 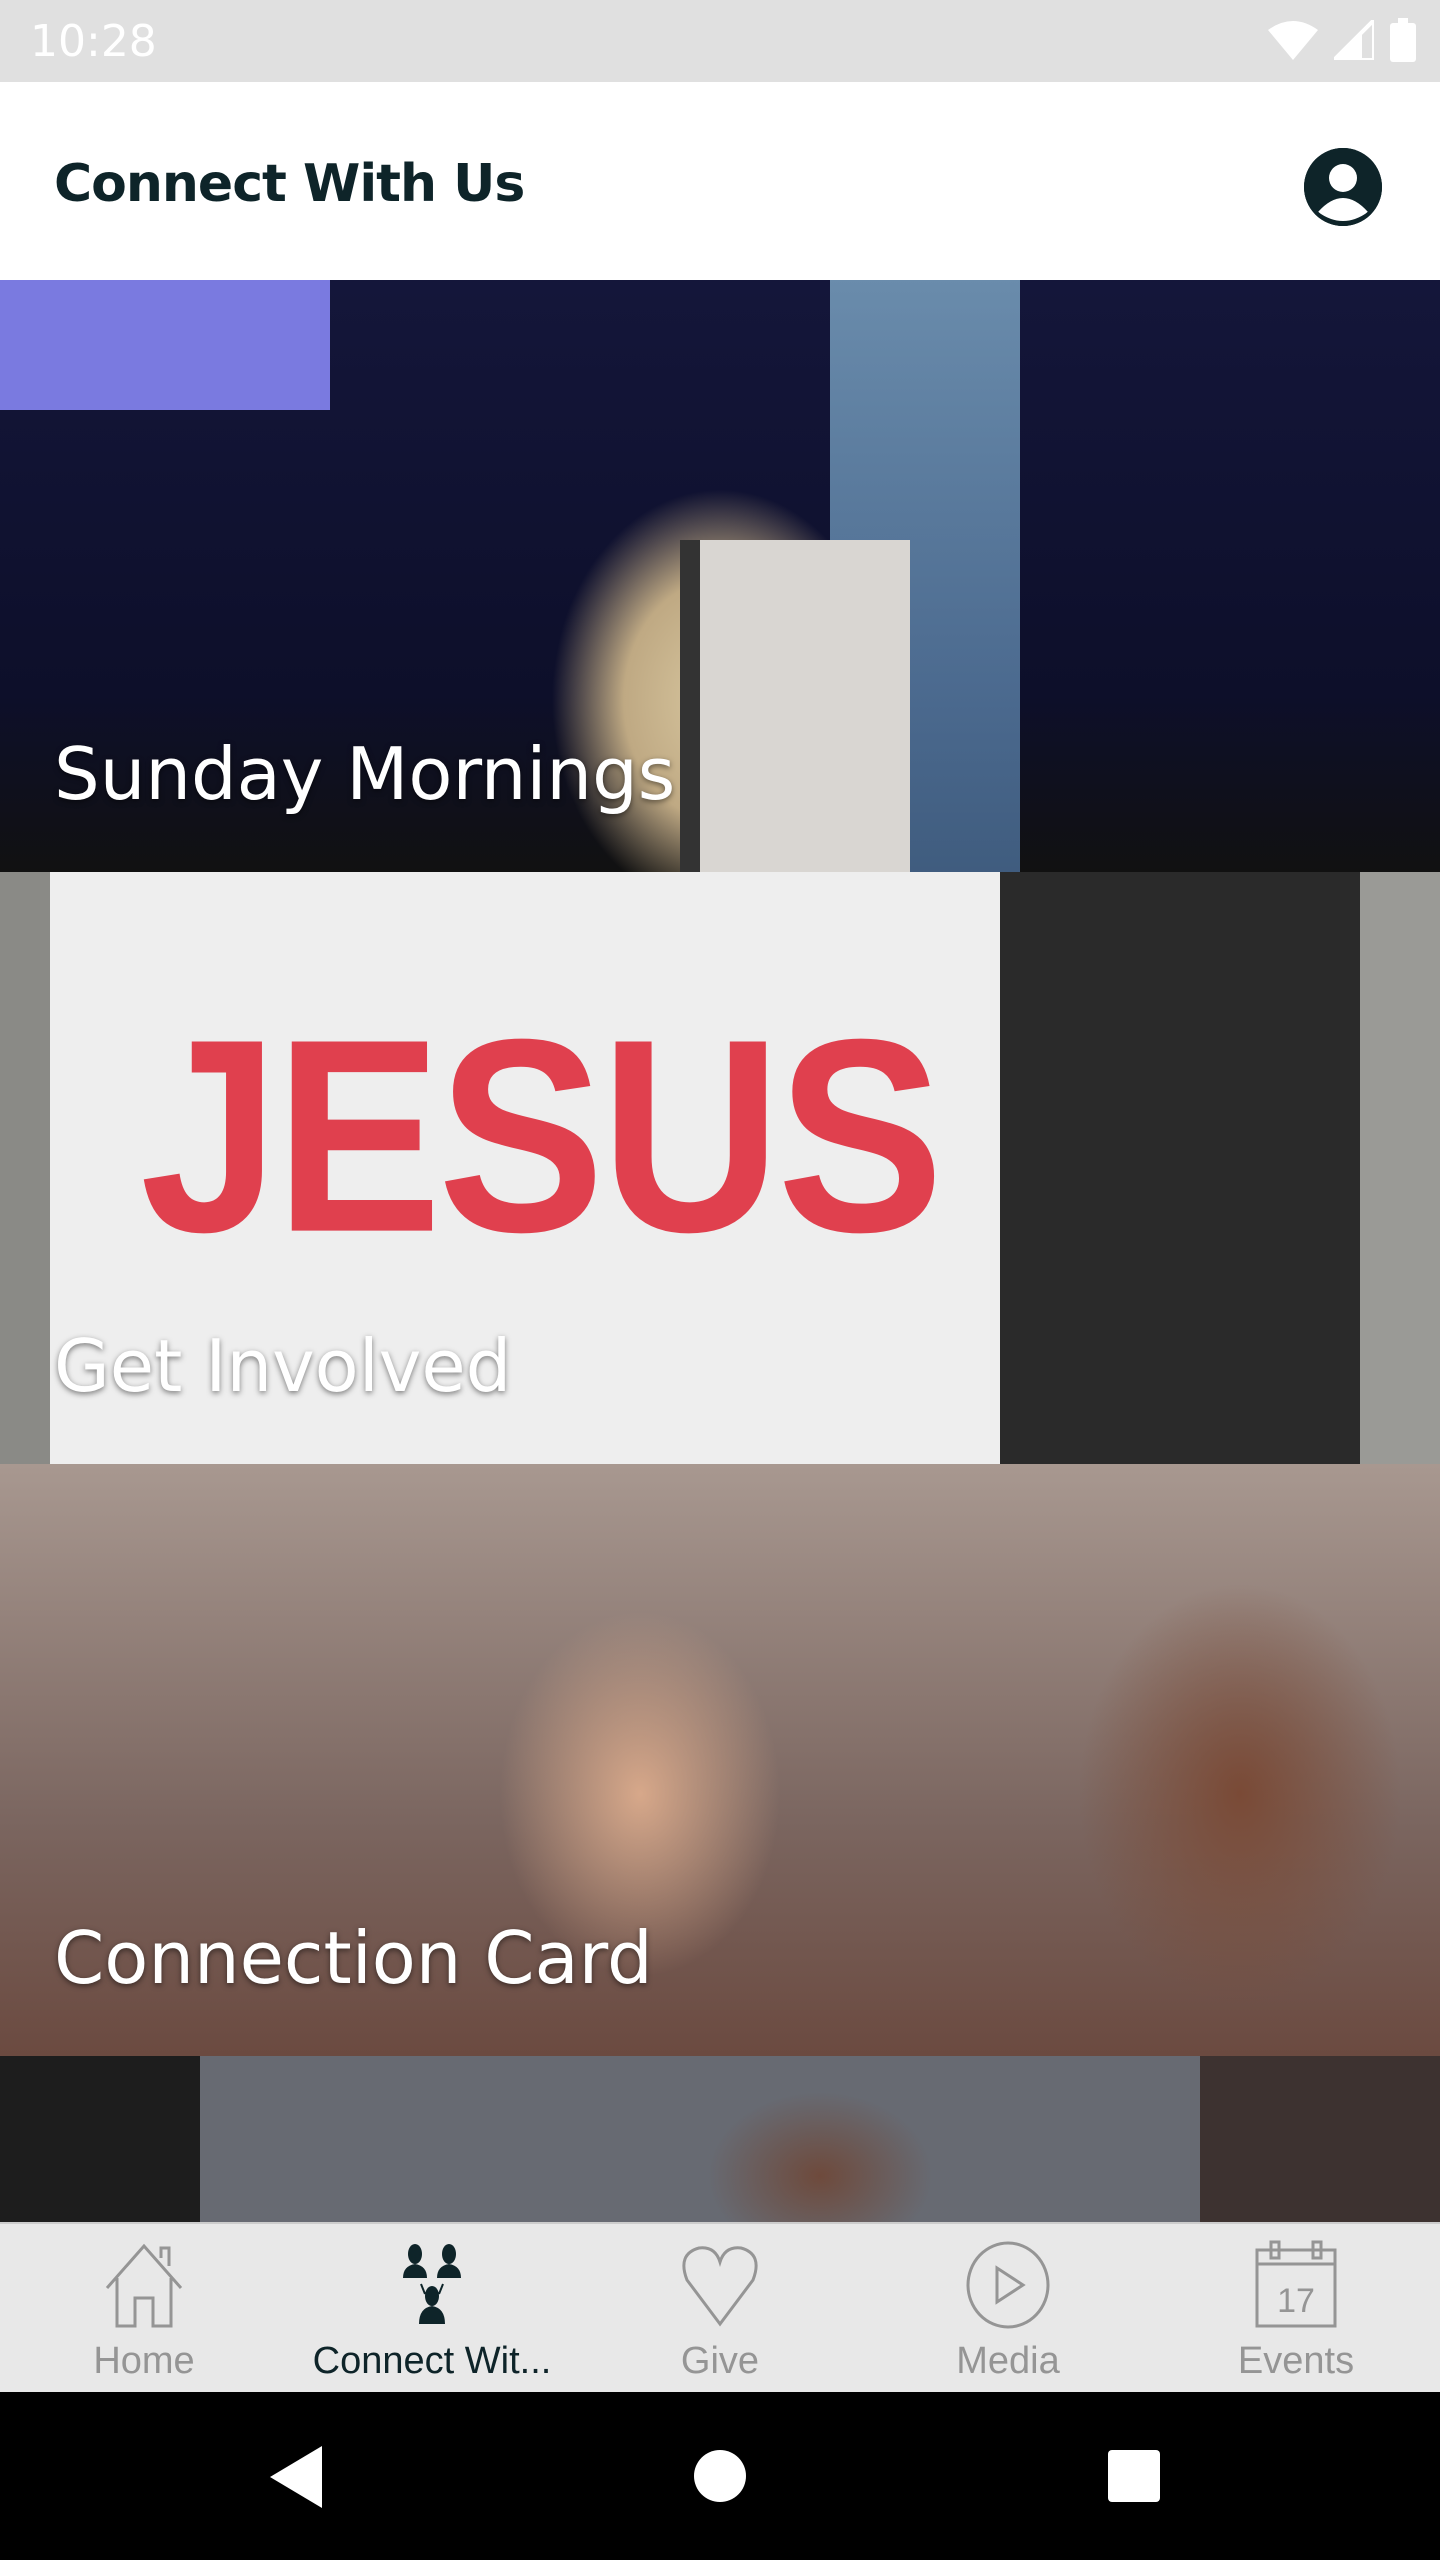 I want to click on page-title: Connect With Us, so click(x=289, y=184).